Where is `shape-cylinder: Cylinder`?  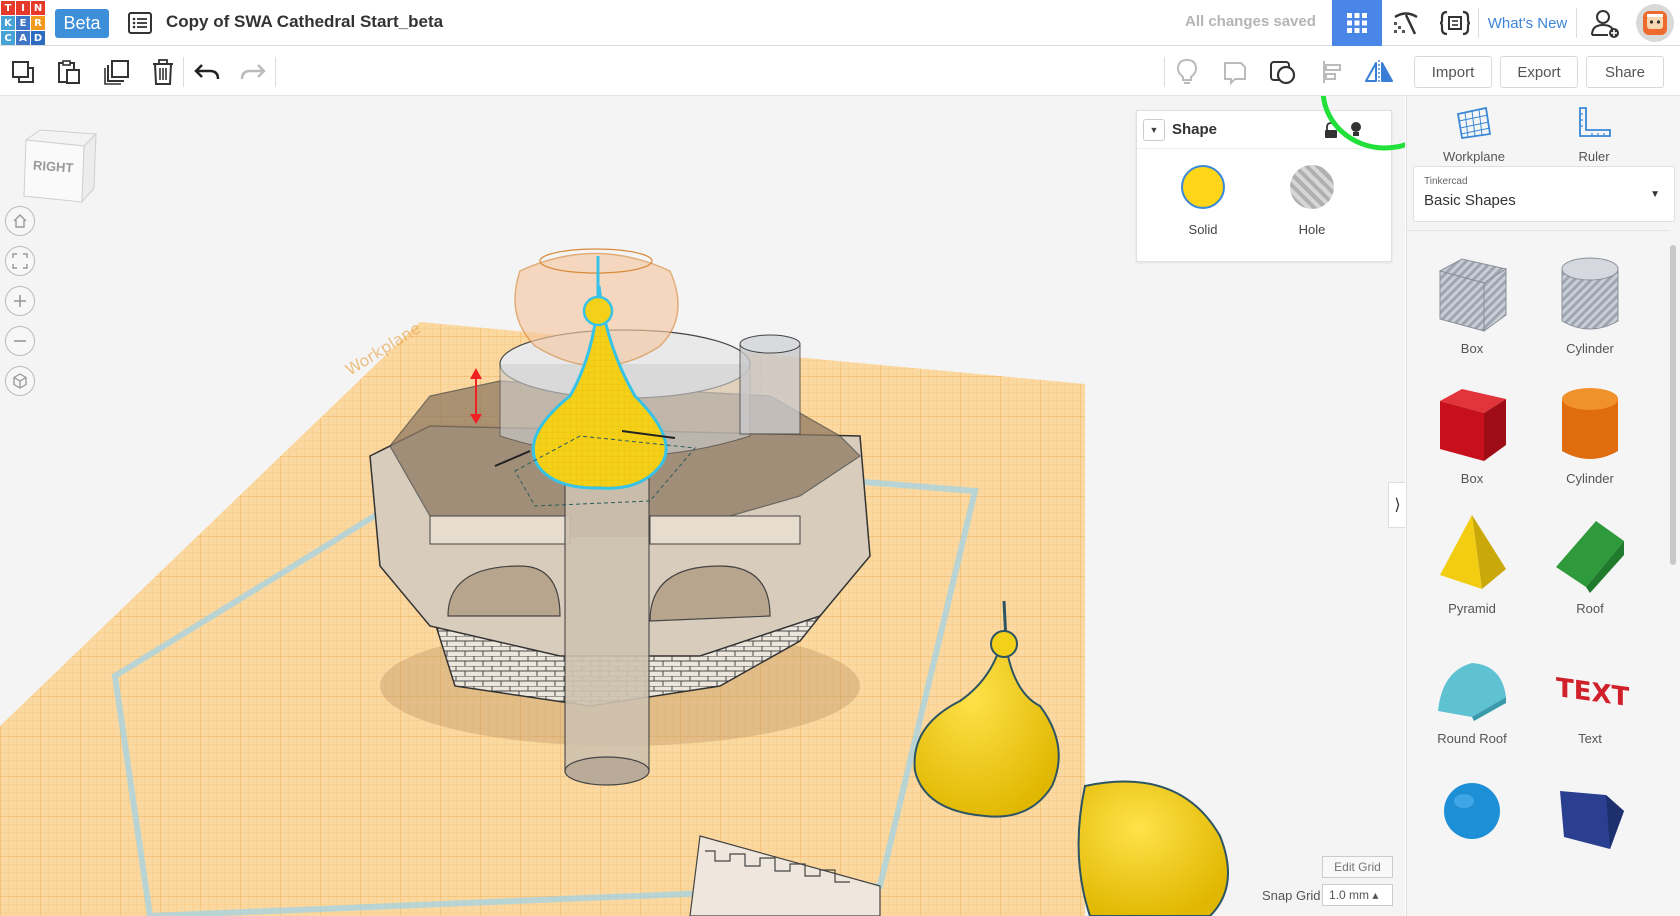
shape-cylinder: Cylinder is located at coordinates (1590, 433).